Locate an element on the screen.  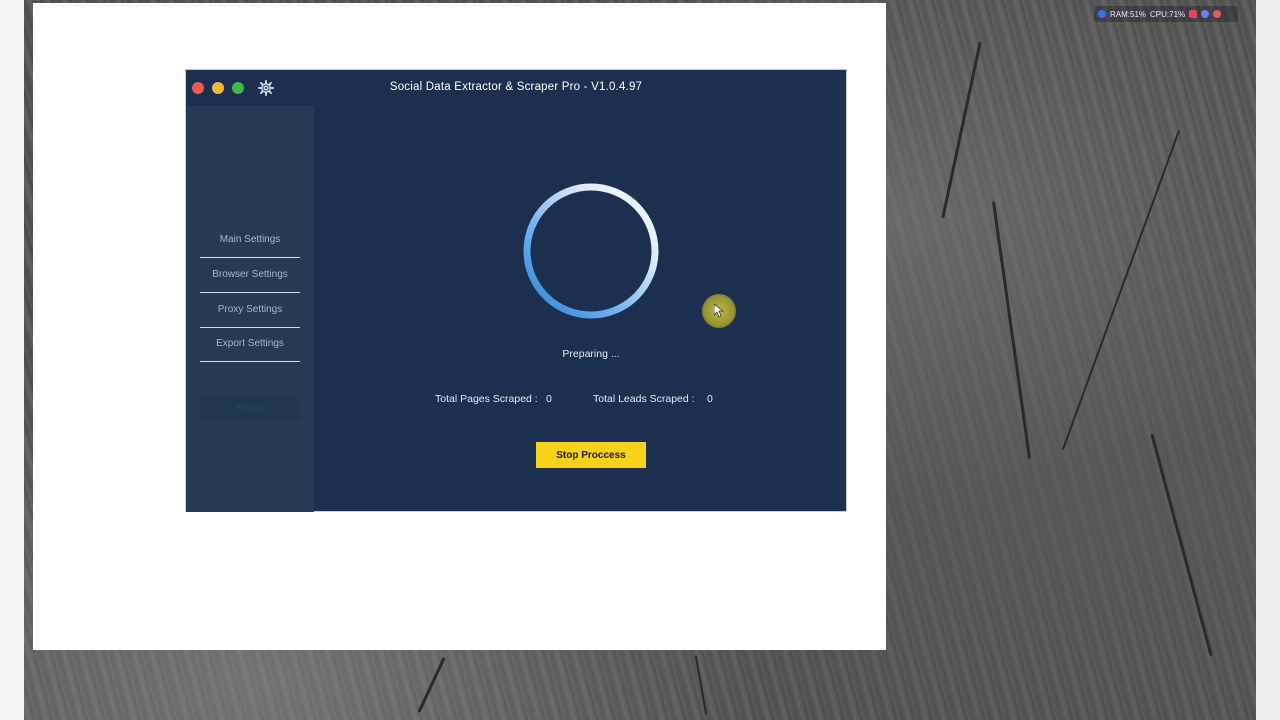
loading-spinner is located at coordinates (591, 251).